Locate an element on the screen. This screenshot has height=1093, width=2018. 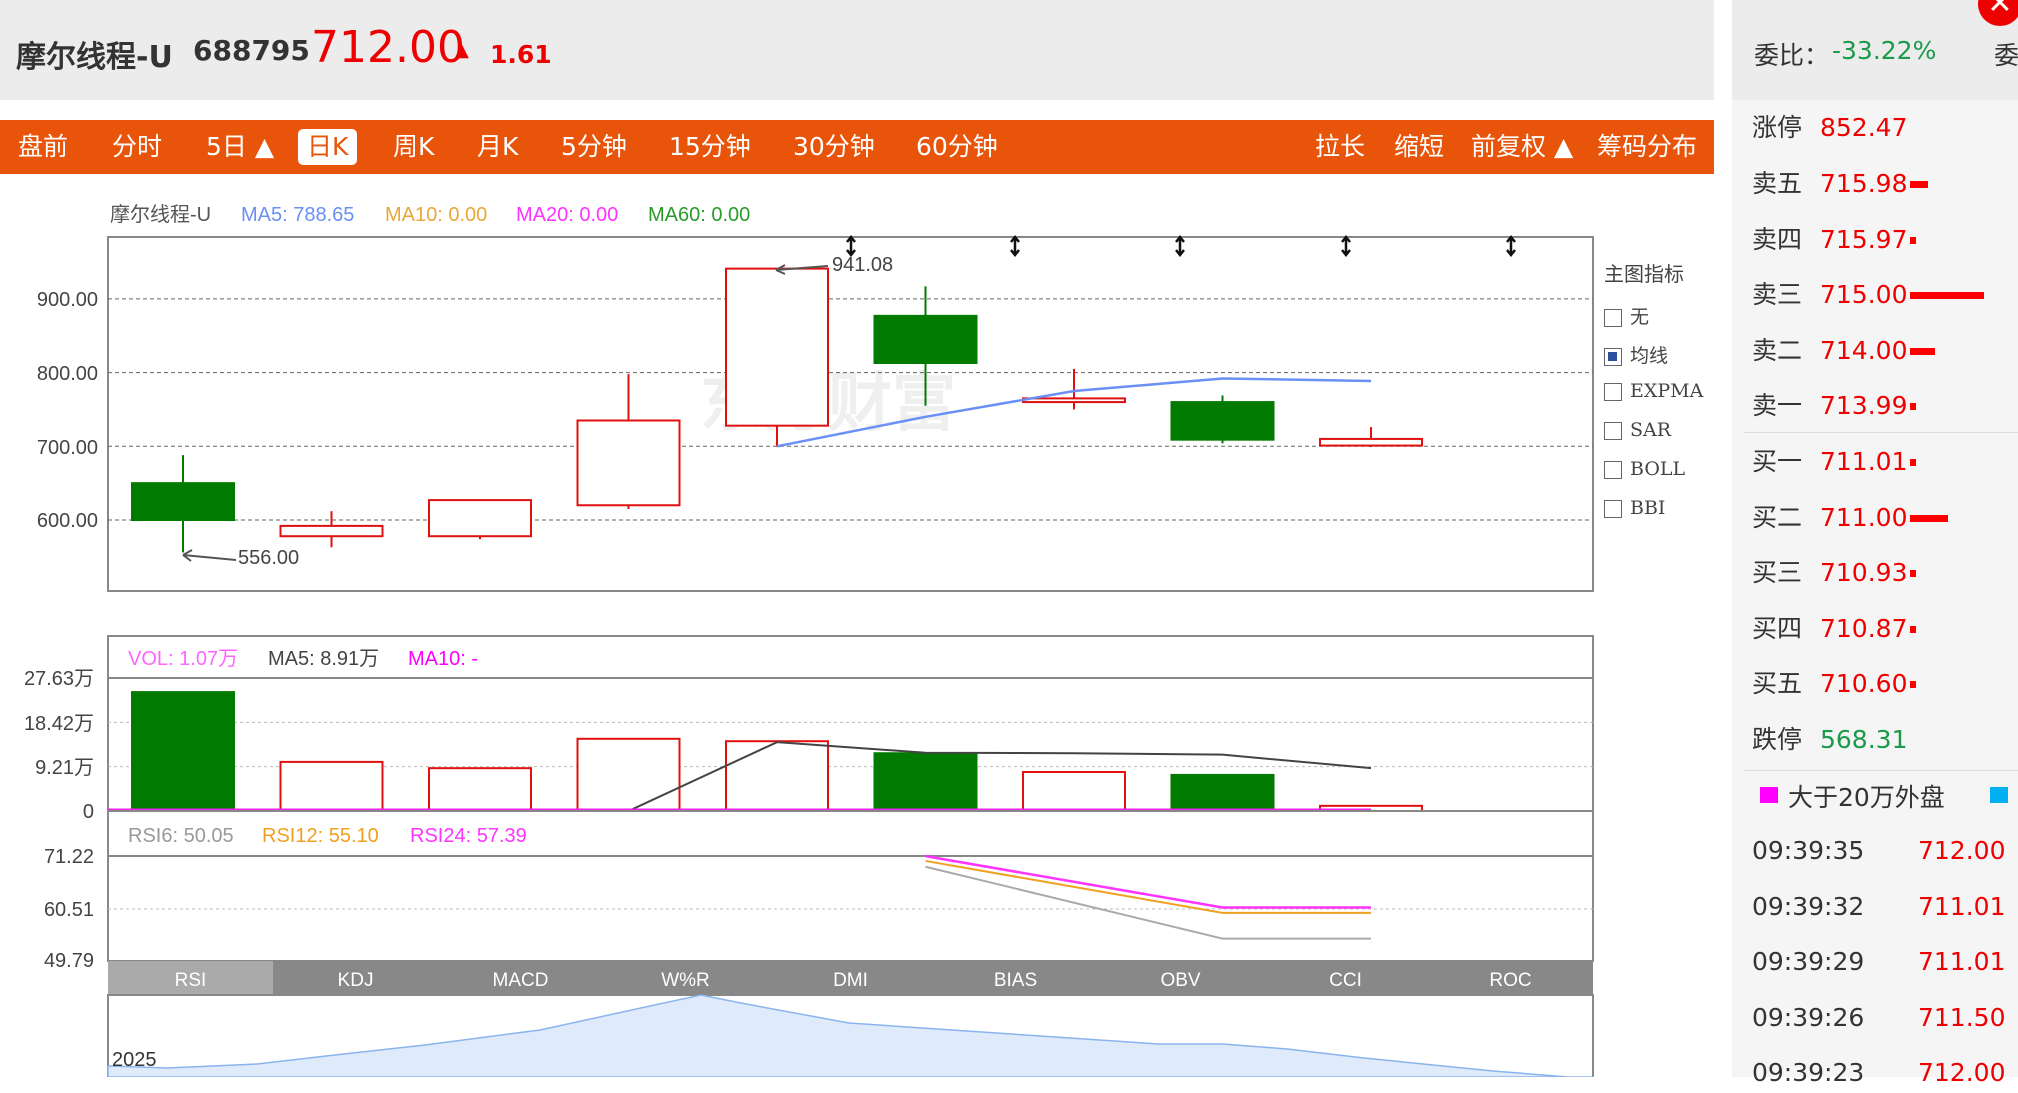
indicator-option: BBI is located at coordinates (1634, 508).